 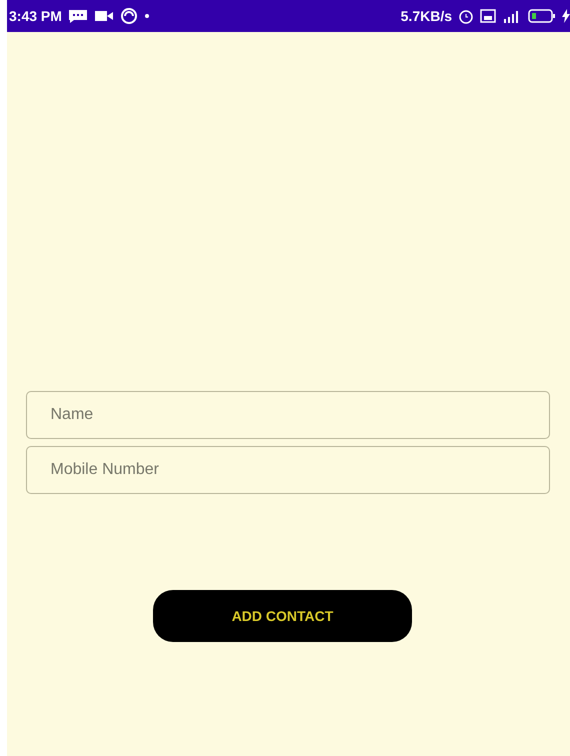 I want to click on network-speed: 5.7KB/s, so click(x=426, y=16).